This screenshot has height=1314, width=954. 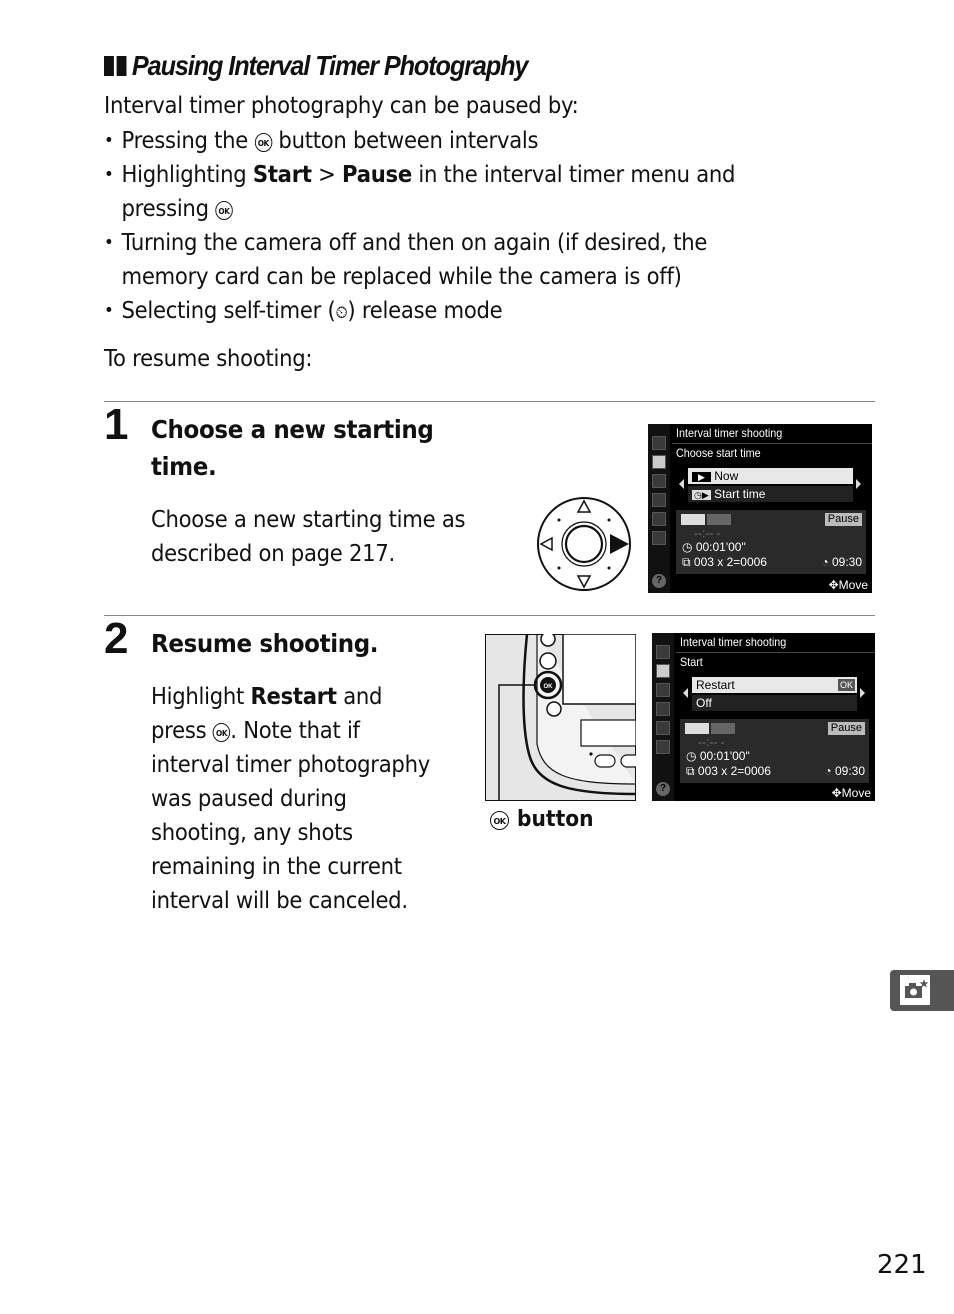 I want to click on interval-row: ◷ 00:01'00", so click(x=714, y=547).